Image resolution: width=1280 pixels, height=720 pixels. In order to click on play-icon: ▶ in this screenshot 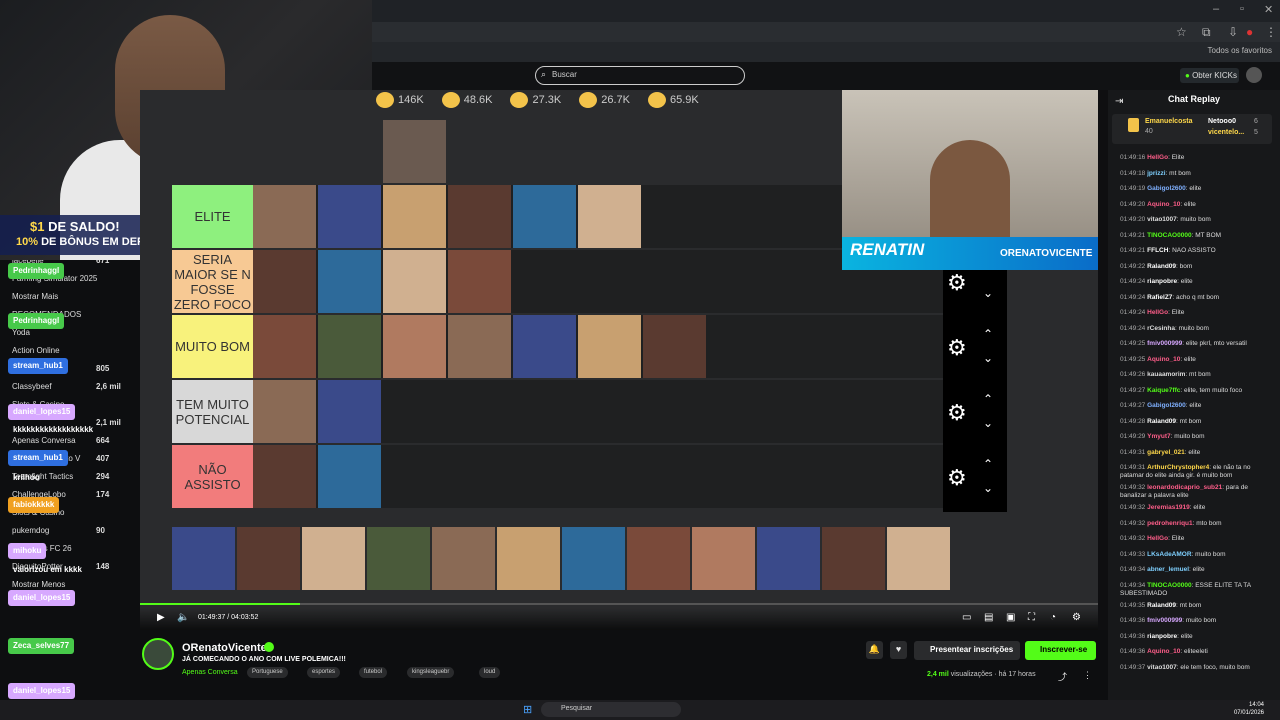, I will do `click(161, 617)`.